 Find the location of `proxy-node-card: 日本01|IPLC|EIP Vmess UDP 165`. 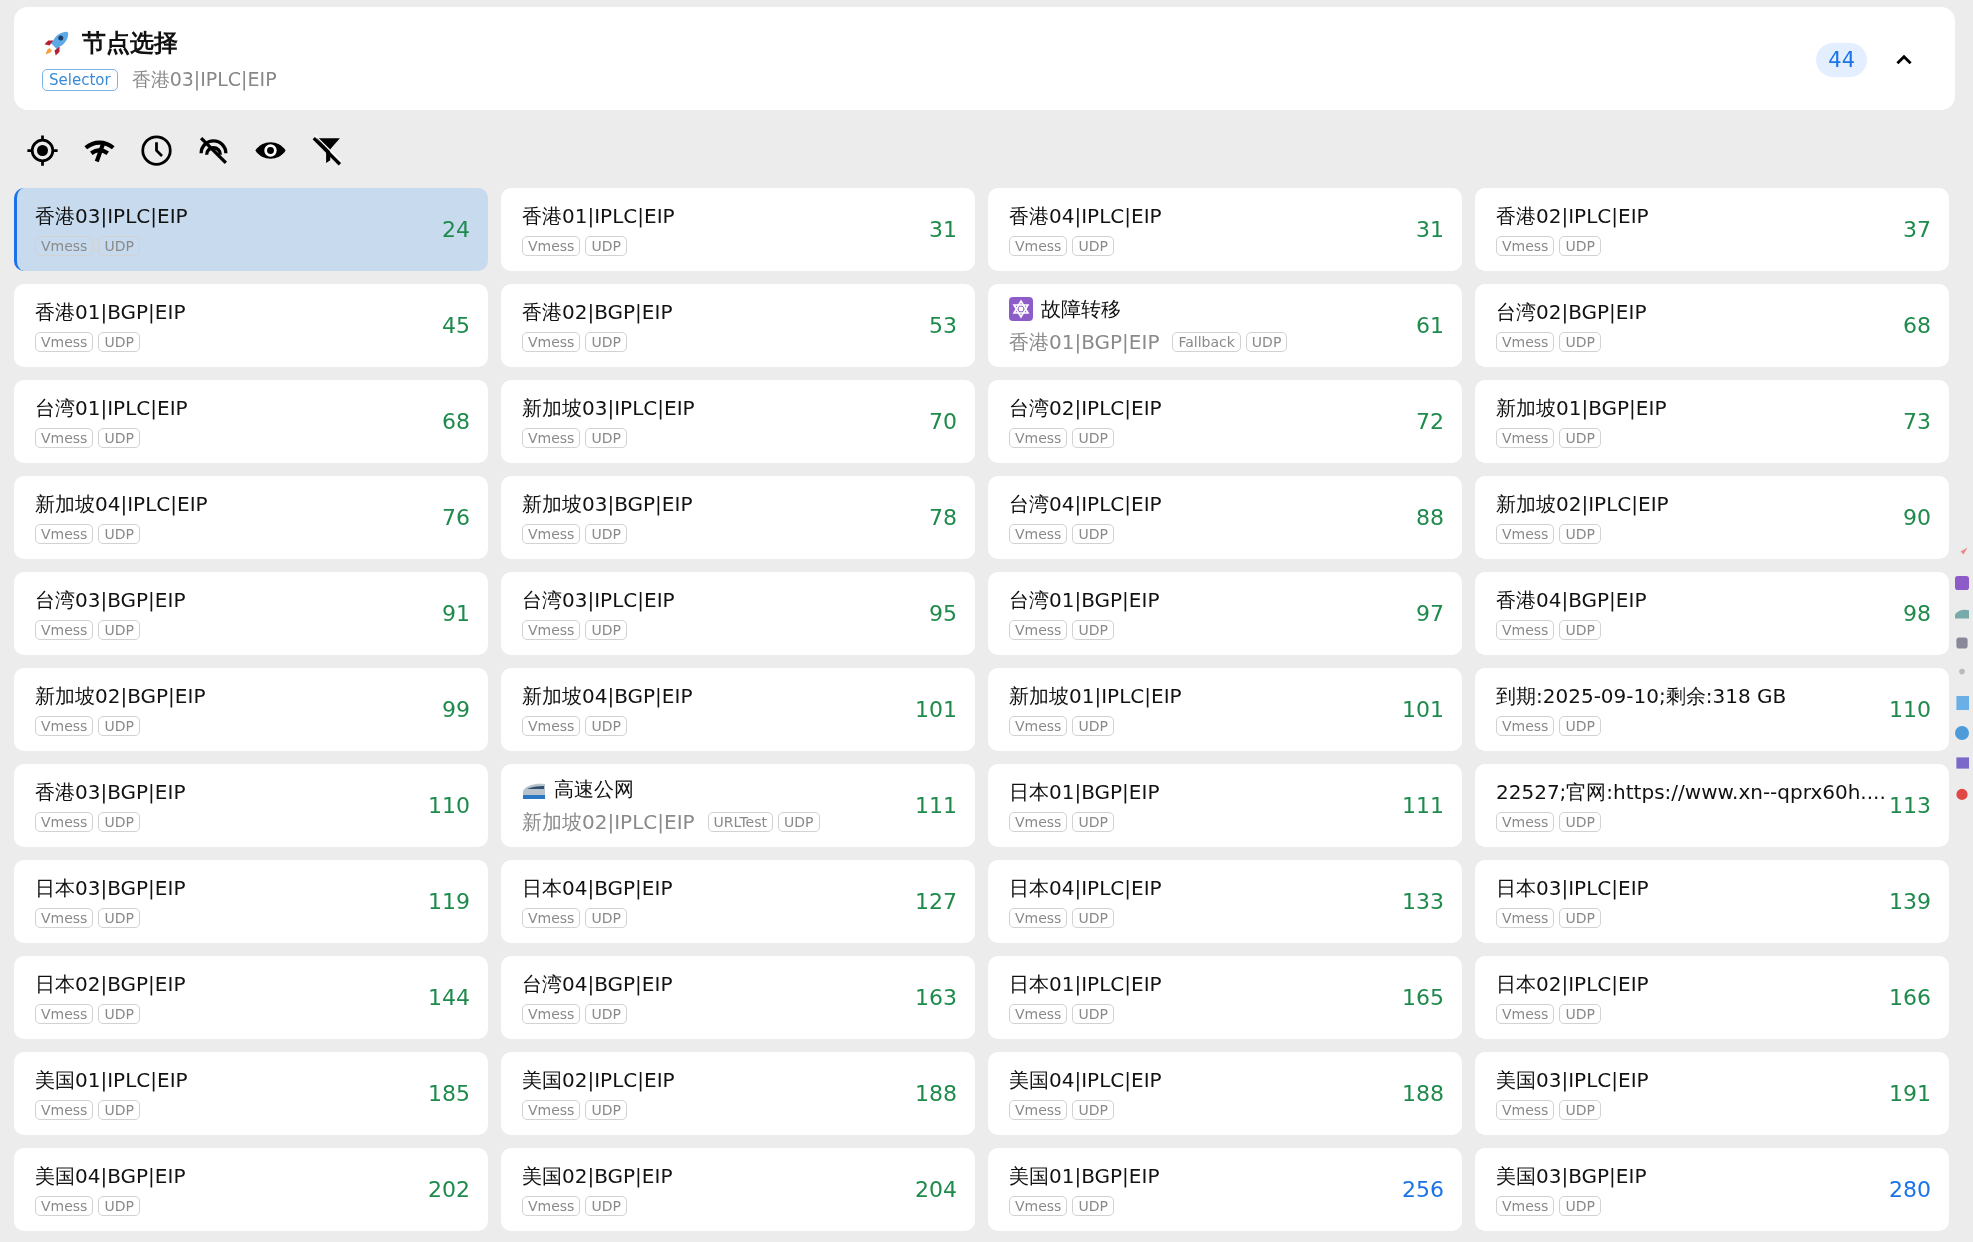

proxy-node-card: 日本01|IPLC|EIP Vmess UDP 165 is located at coordinates (1225, 997).